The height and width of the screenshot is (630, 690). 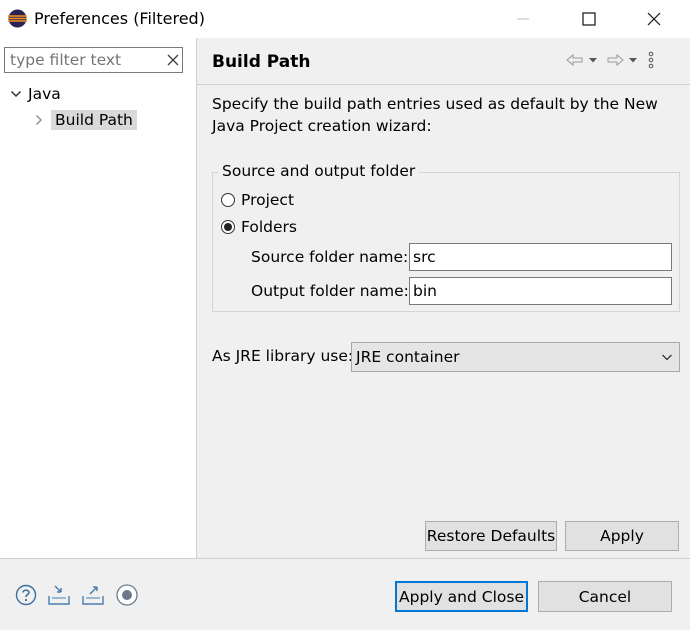 I want to click on close-window-button, so click(x=654, y=19).